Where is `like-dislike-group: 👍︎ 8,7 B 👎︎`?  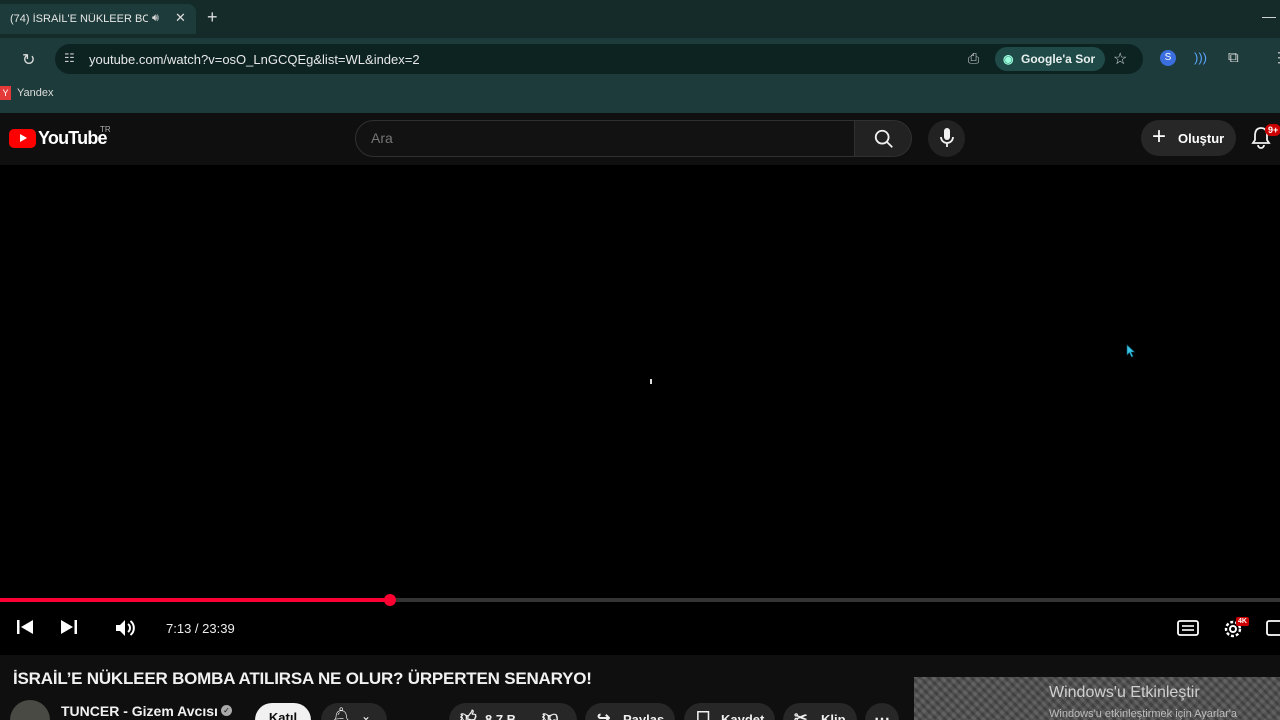
like-dislike-group: 👍︎ 8,7 B 👎︎ is located at coordinates (513, 711).